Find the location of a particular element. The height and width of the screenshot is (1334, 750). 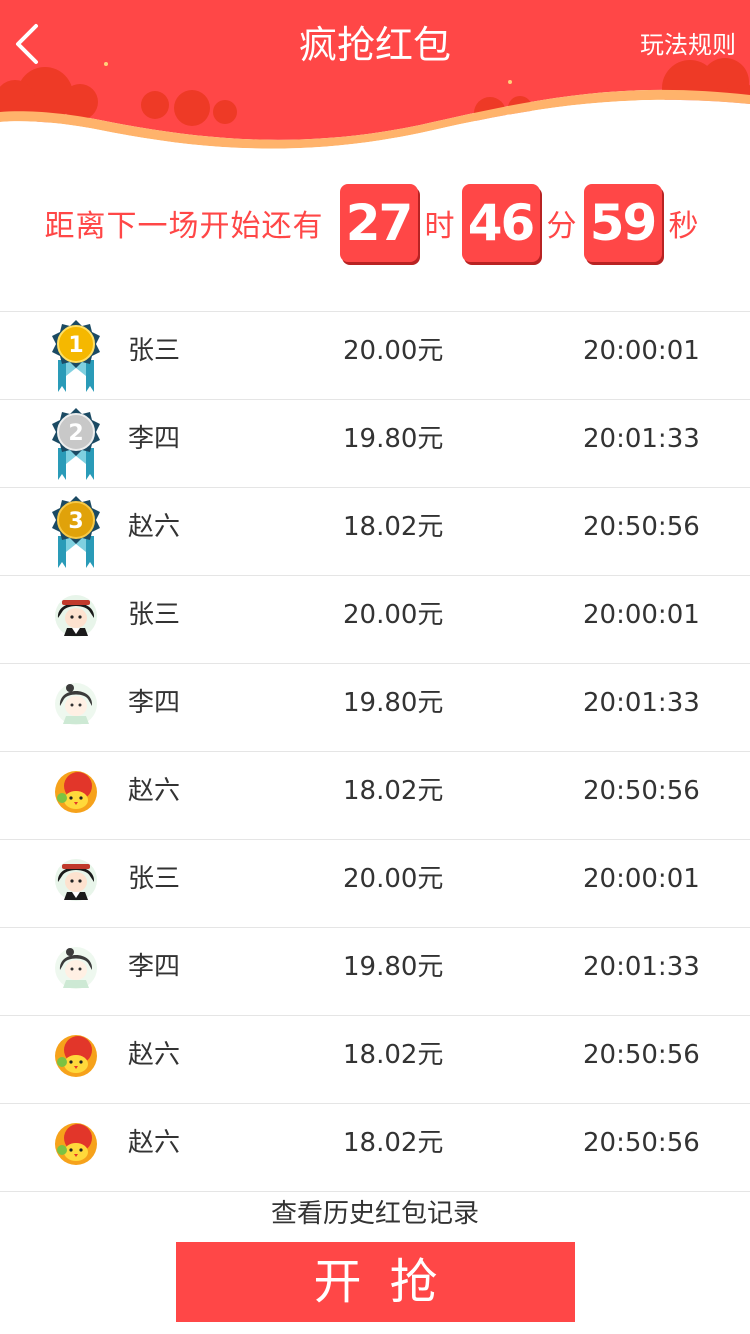

bronze-medal-3-icon: 3 is located at coordinates (76, 532).